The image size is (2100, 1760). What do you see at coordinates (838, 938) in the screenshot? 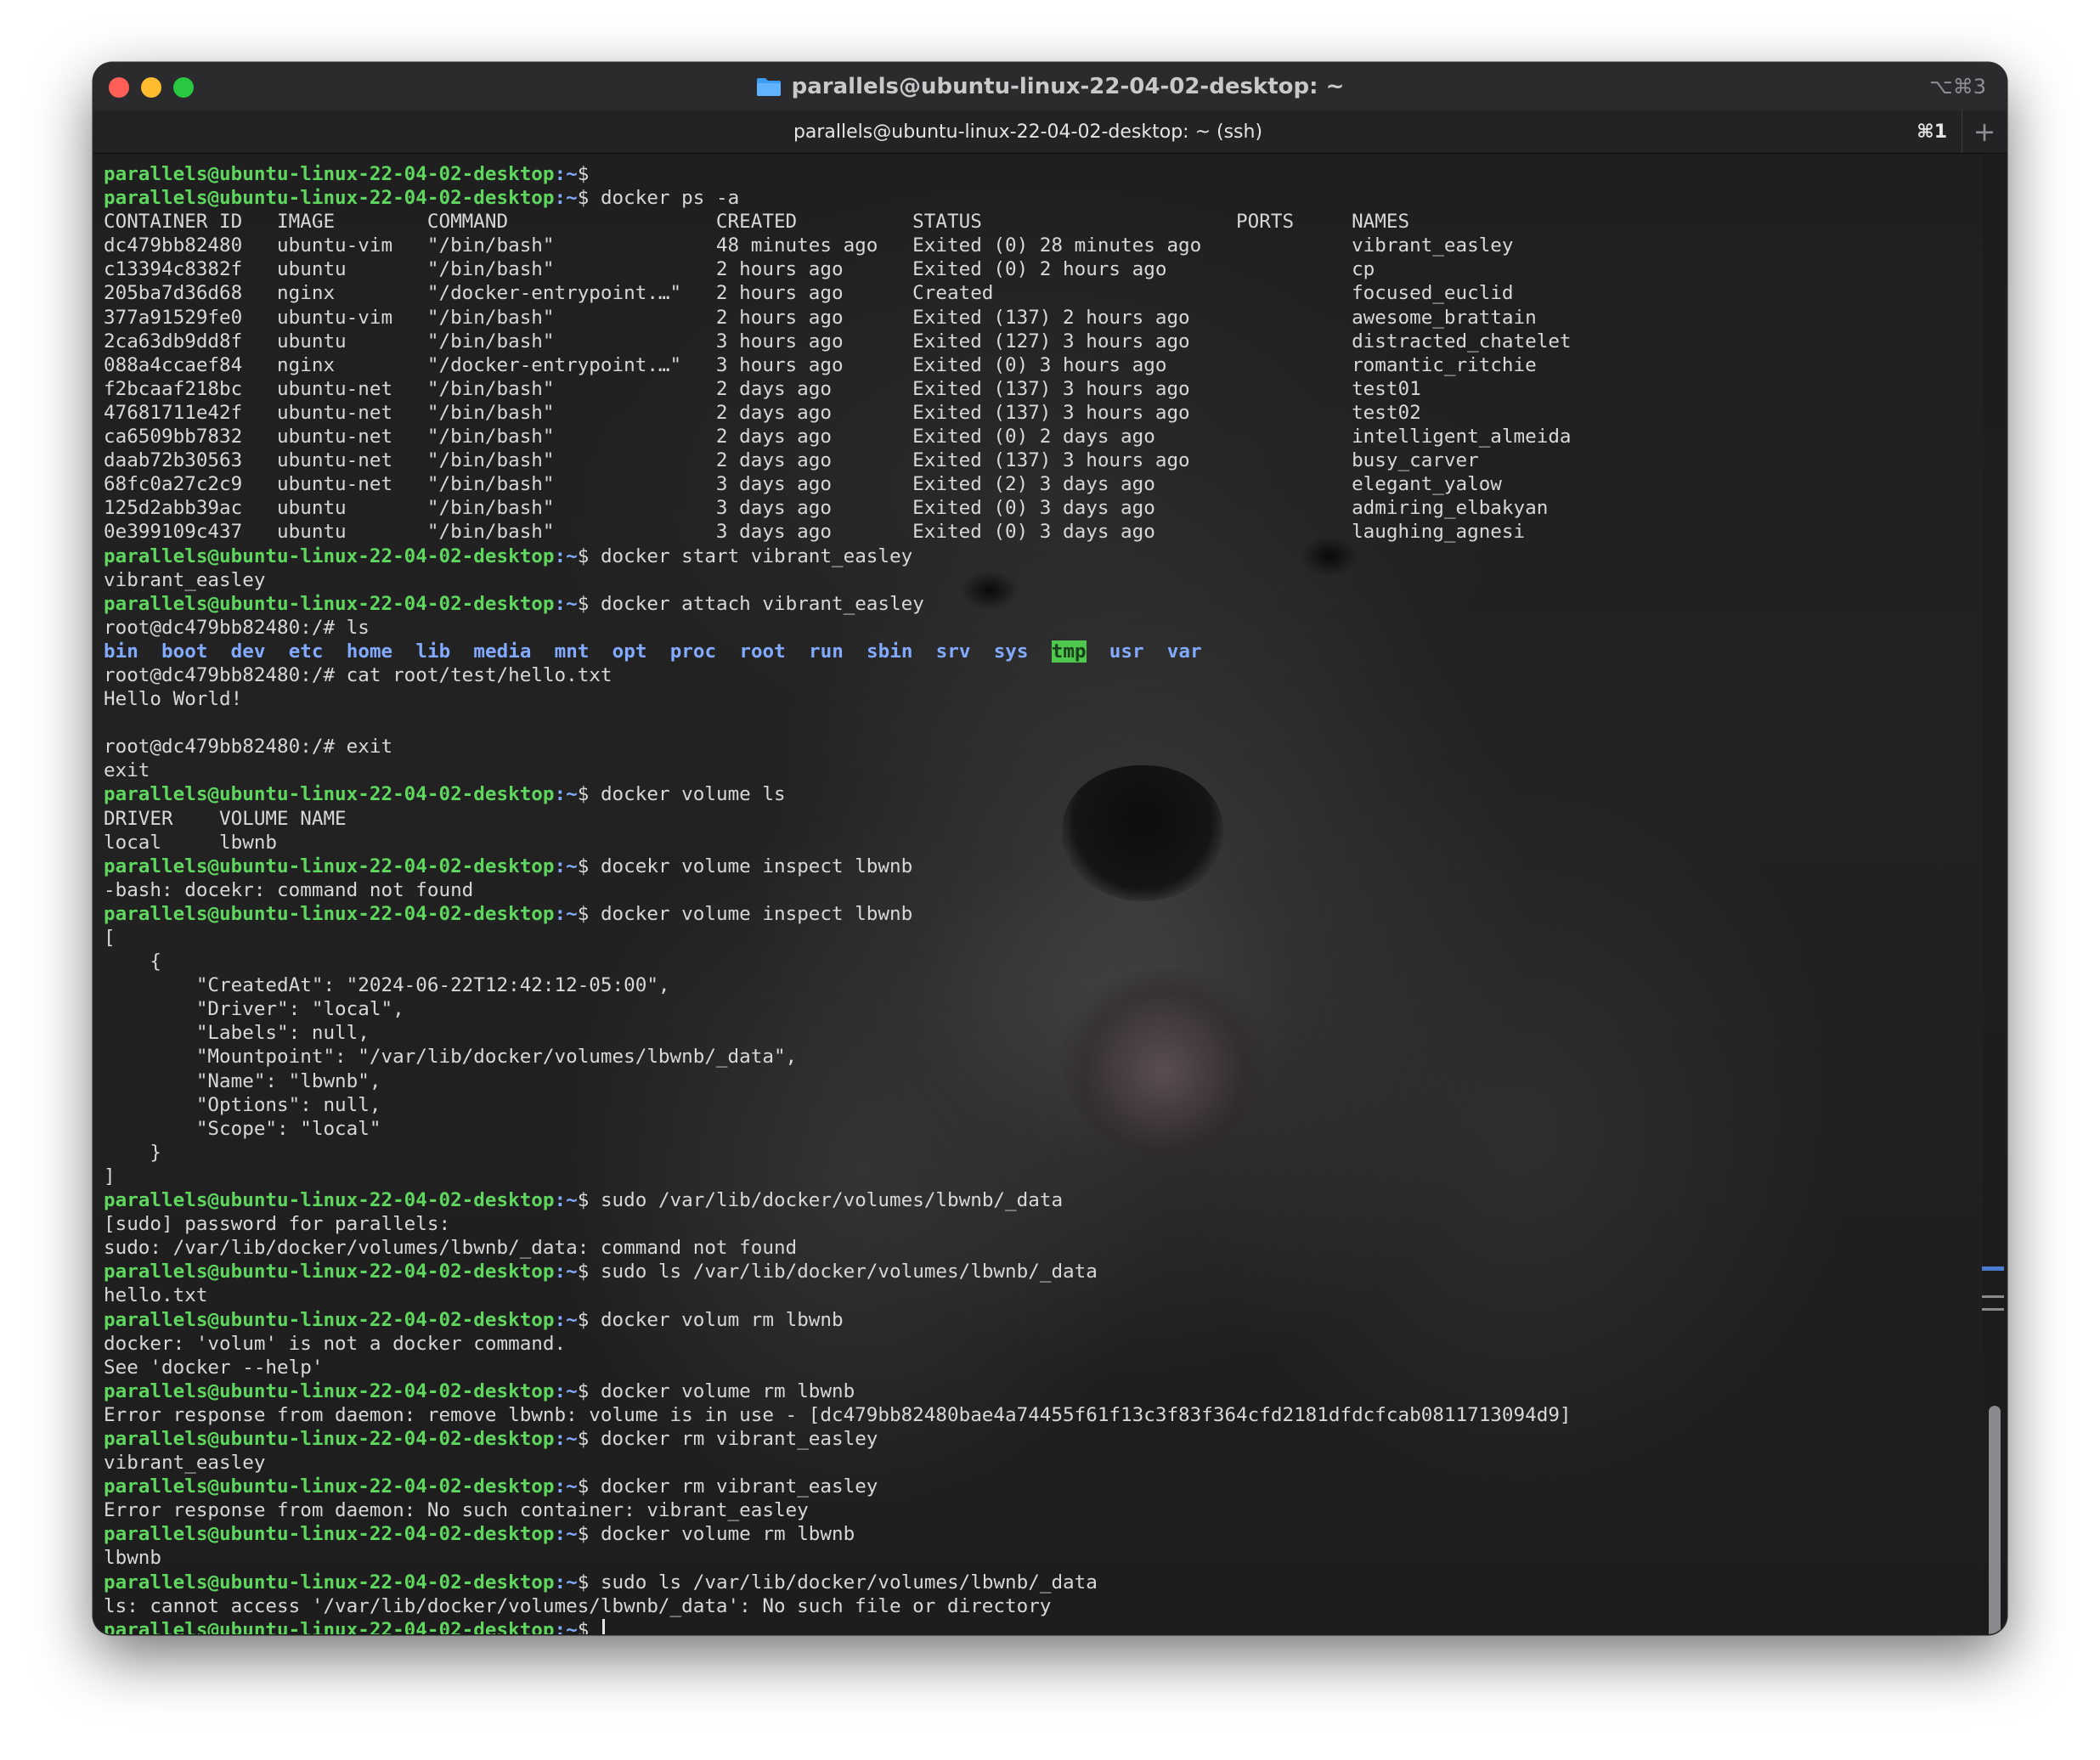
I see `terminal-line: [` at bounding box center [838, 938].